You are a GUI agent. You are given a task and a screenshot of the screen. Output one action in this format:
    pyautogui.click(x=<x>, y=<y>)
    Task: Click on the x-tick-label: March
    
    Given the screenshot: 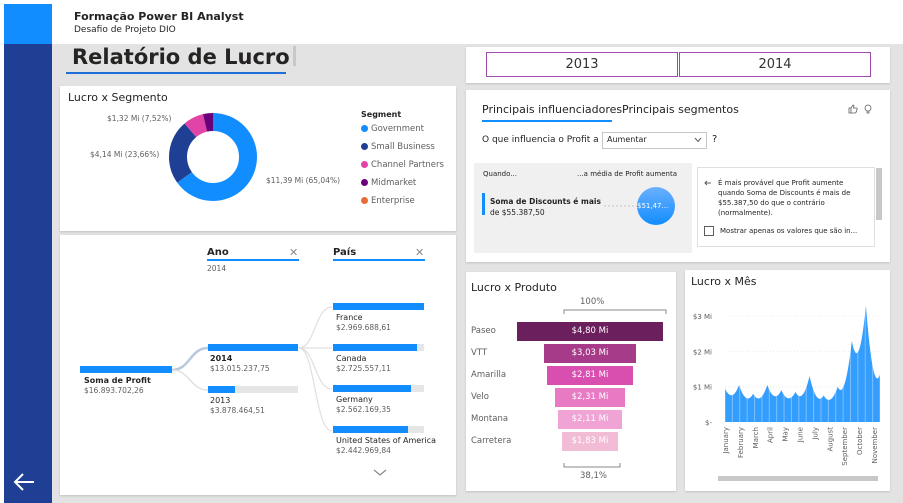 What is the action you would take?
    pyautogui.click(x=756, y=437)
    